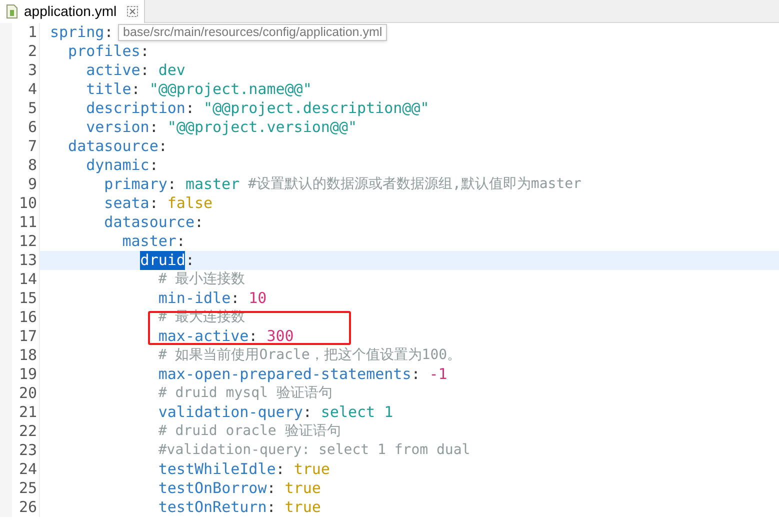  Describe the element at coordinates (32, 32) in the screenshot. I see `line-number: 1` at that location.